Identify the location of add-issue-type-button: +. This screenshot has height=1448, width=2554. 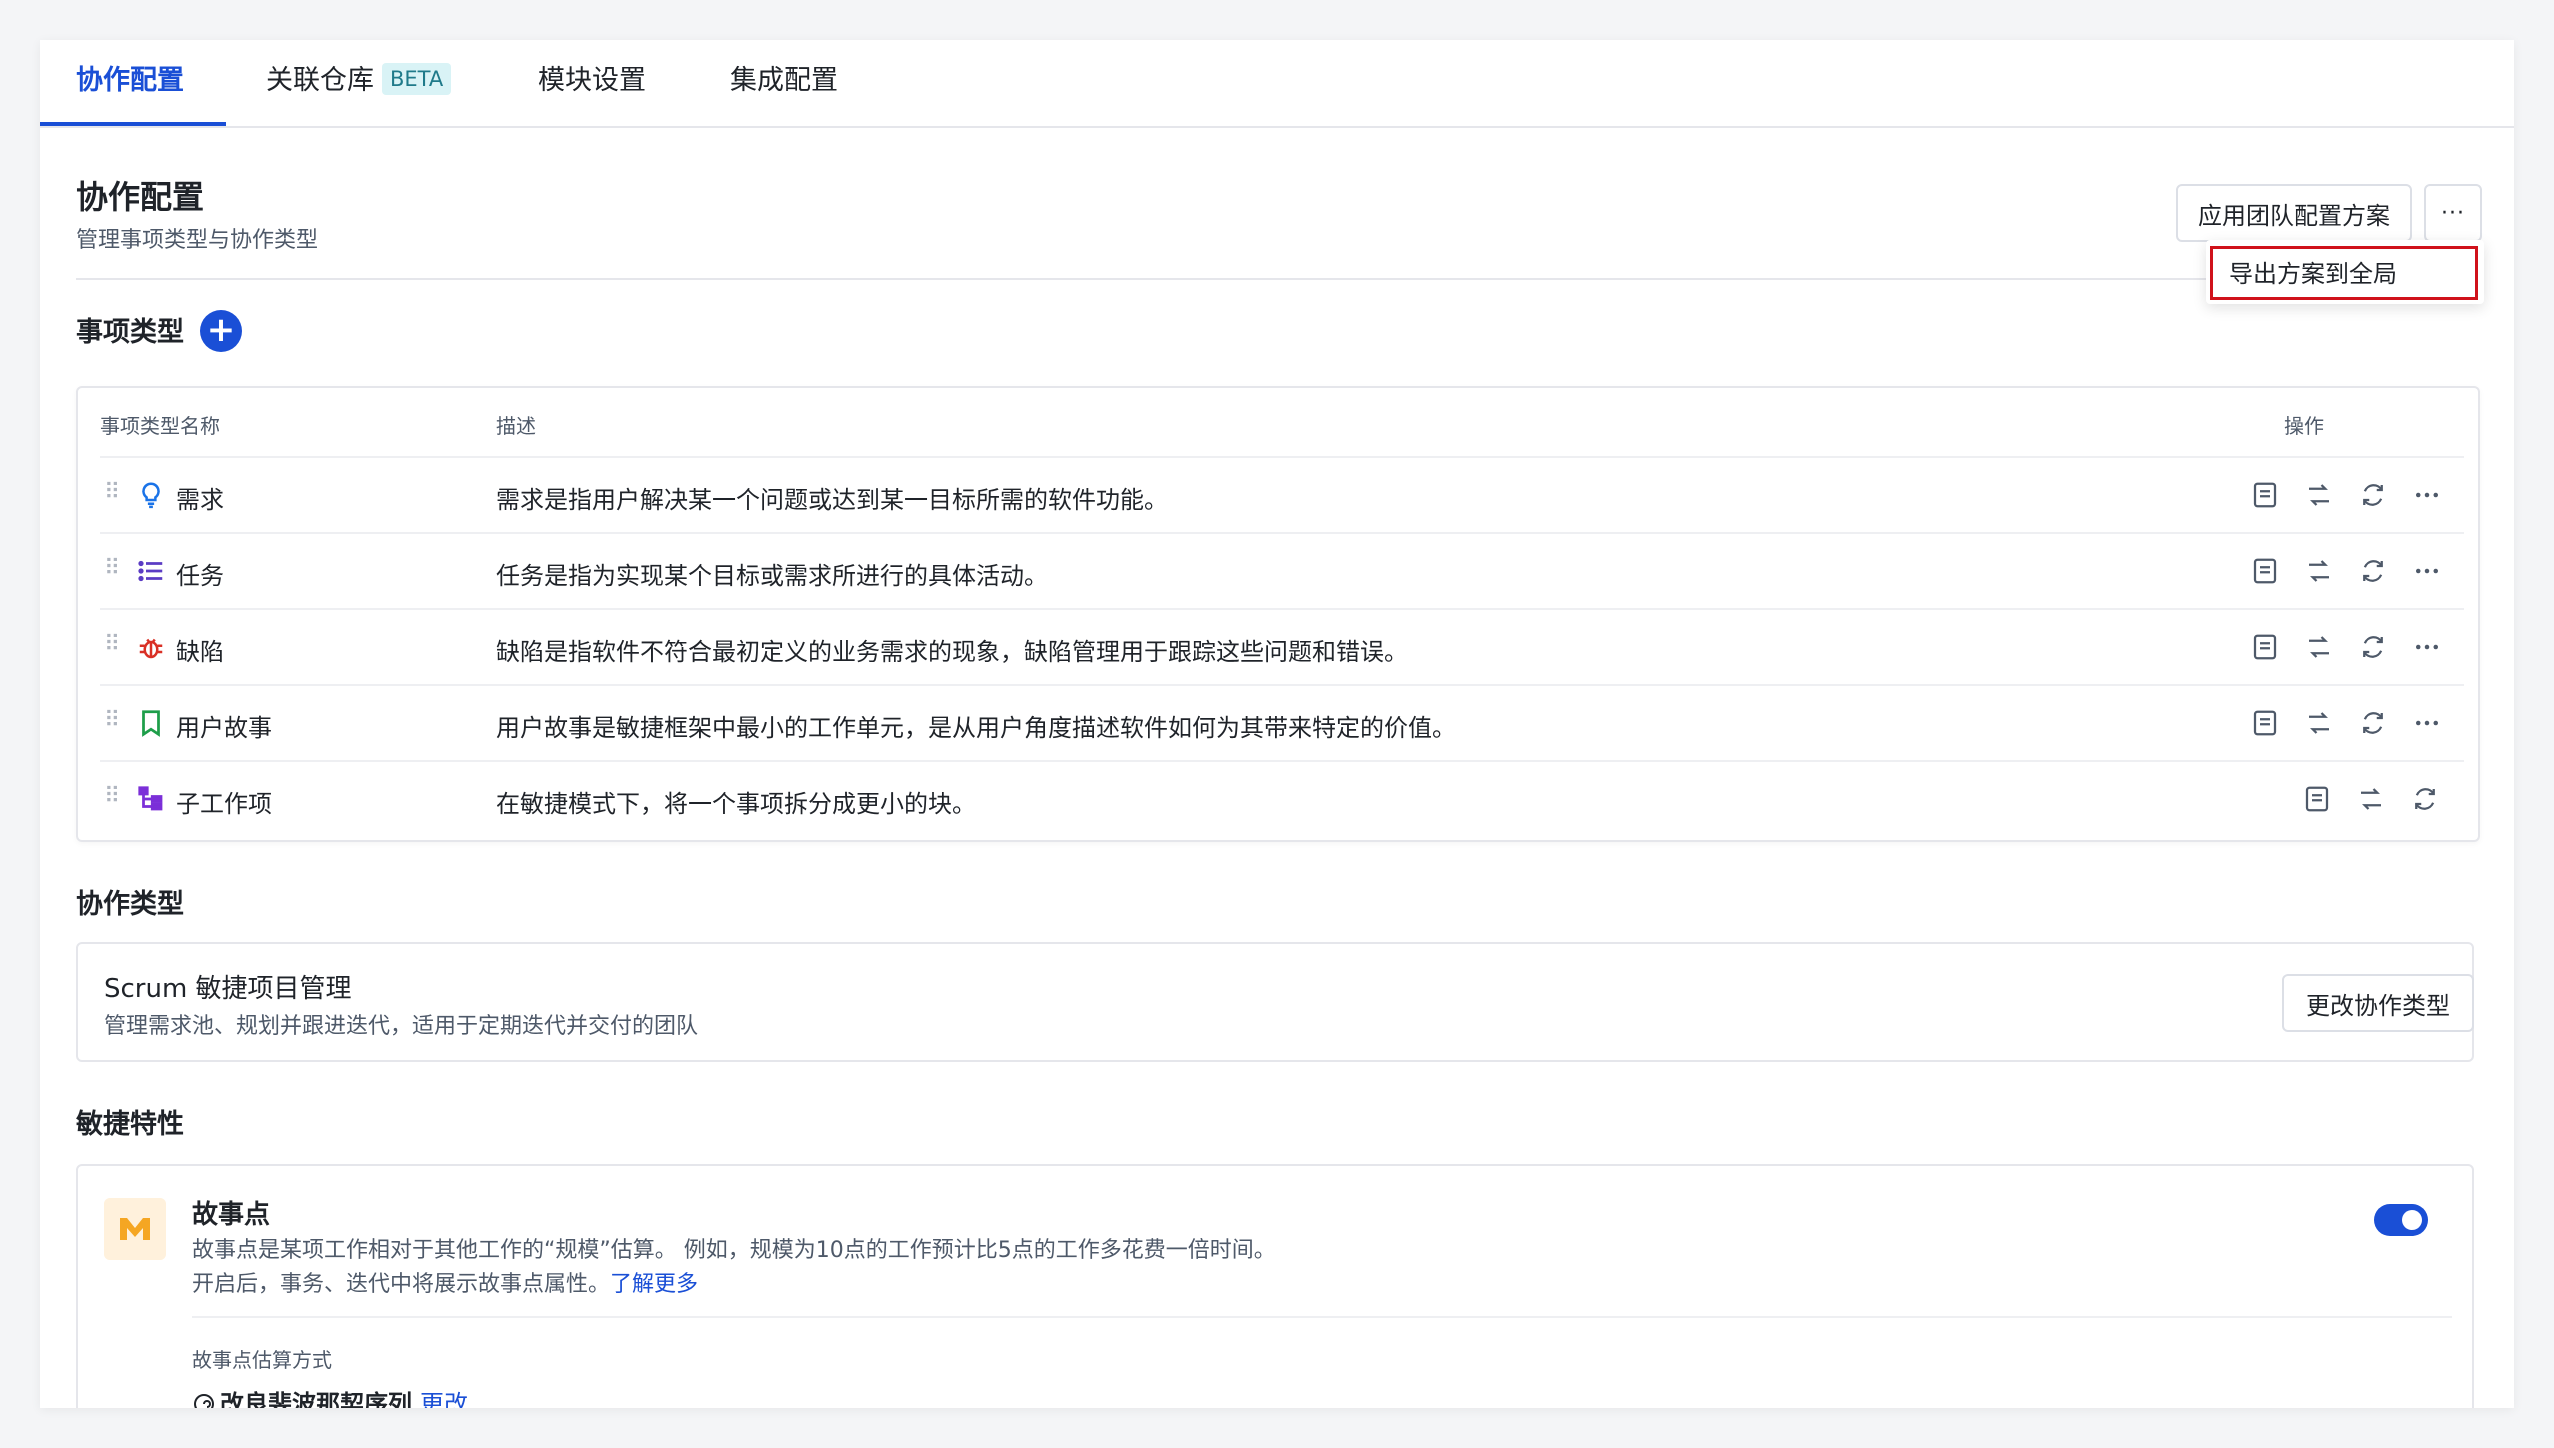
(221, 331).